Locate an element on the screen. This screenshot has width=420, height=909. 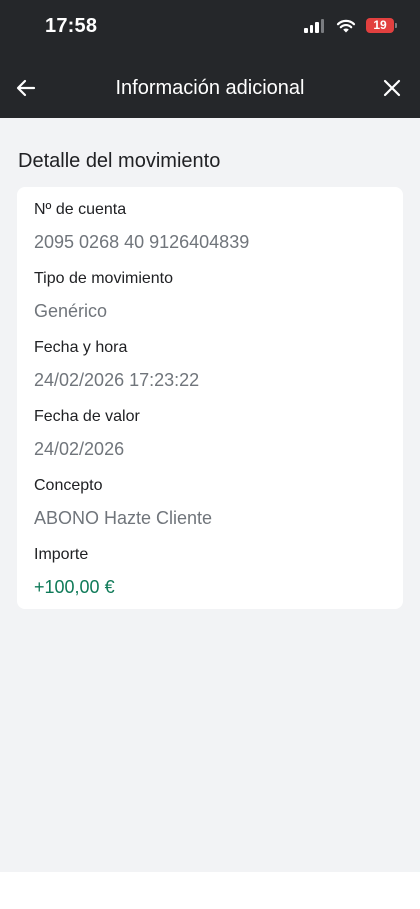
battery-icon: 19 is located at coordinates (381, 25).